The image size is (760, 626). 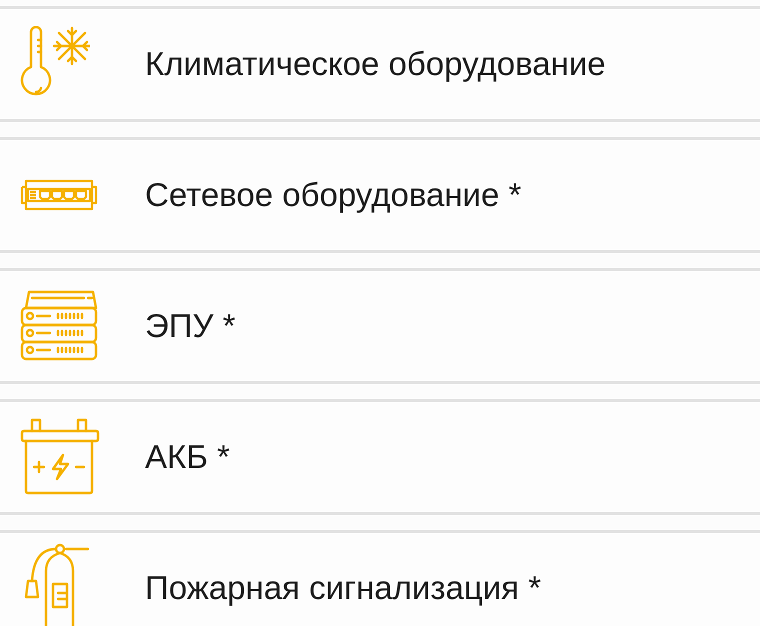 What do you see at coordinates (187, 457) in the screenshot?
I see `category-label: АКБ *` at bounding box center [187, 457].